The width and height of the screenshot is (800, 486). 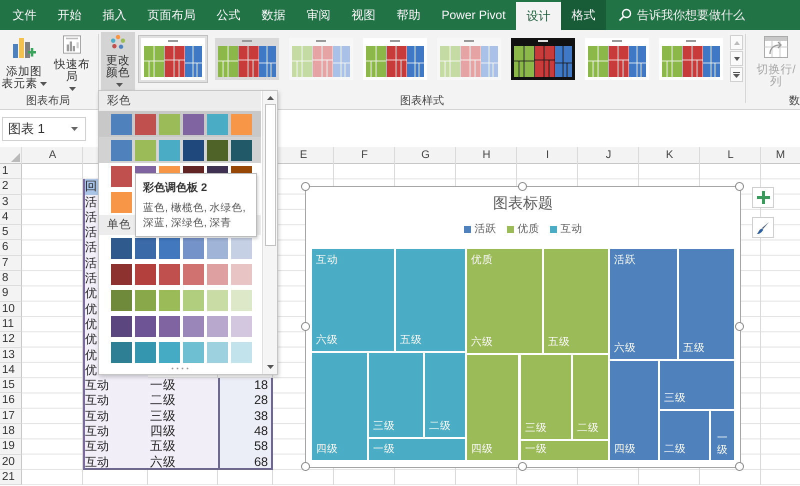 I want to click on gallery-down-button, so click(x=736, y=58).